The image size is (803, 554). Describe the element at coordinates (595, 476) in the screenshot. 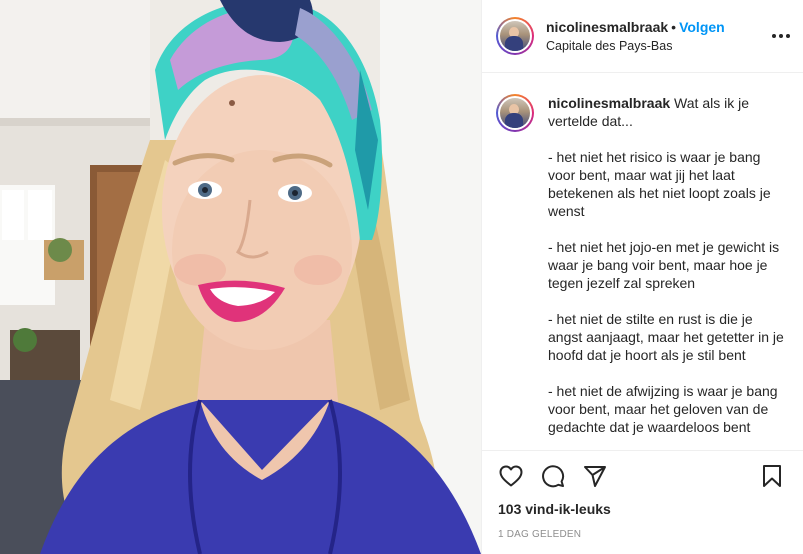

I see `share-icon` at that location.